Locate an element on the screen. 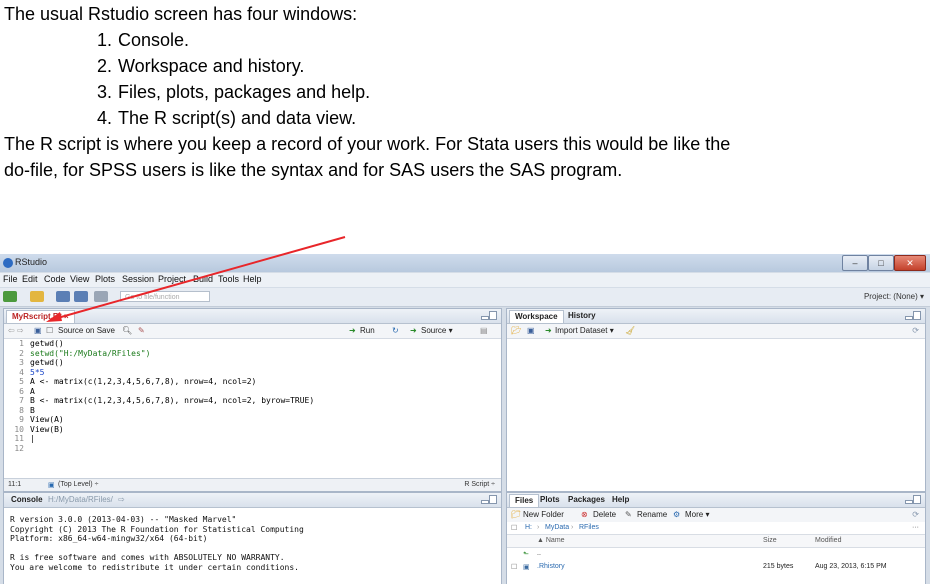 The height and width of the screenshot is (584, 930). arrow-head is located at coordinates (54, 317).